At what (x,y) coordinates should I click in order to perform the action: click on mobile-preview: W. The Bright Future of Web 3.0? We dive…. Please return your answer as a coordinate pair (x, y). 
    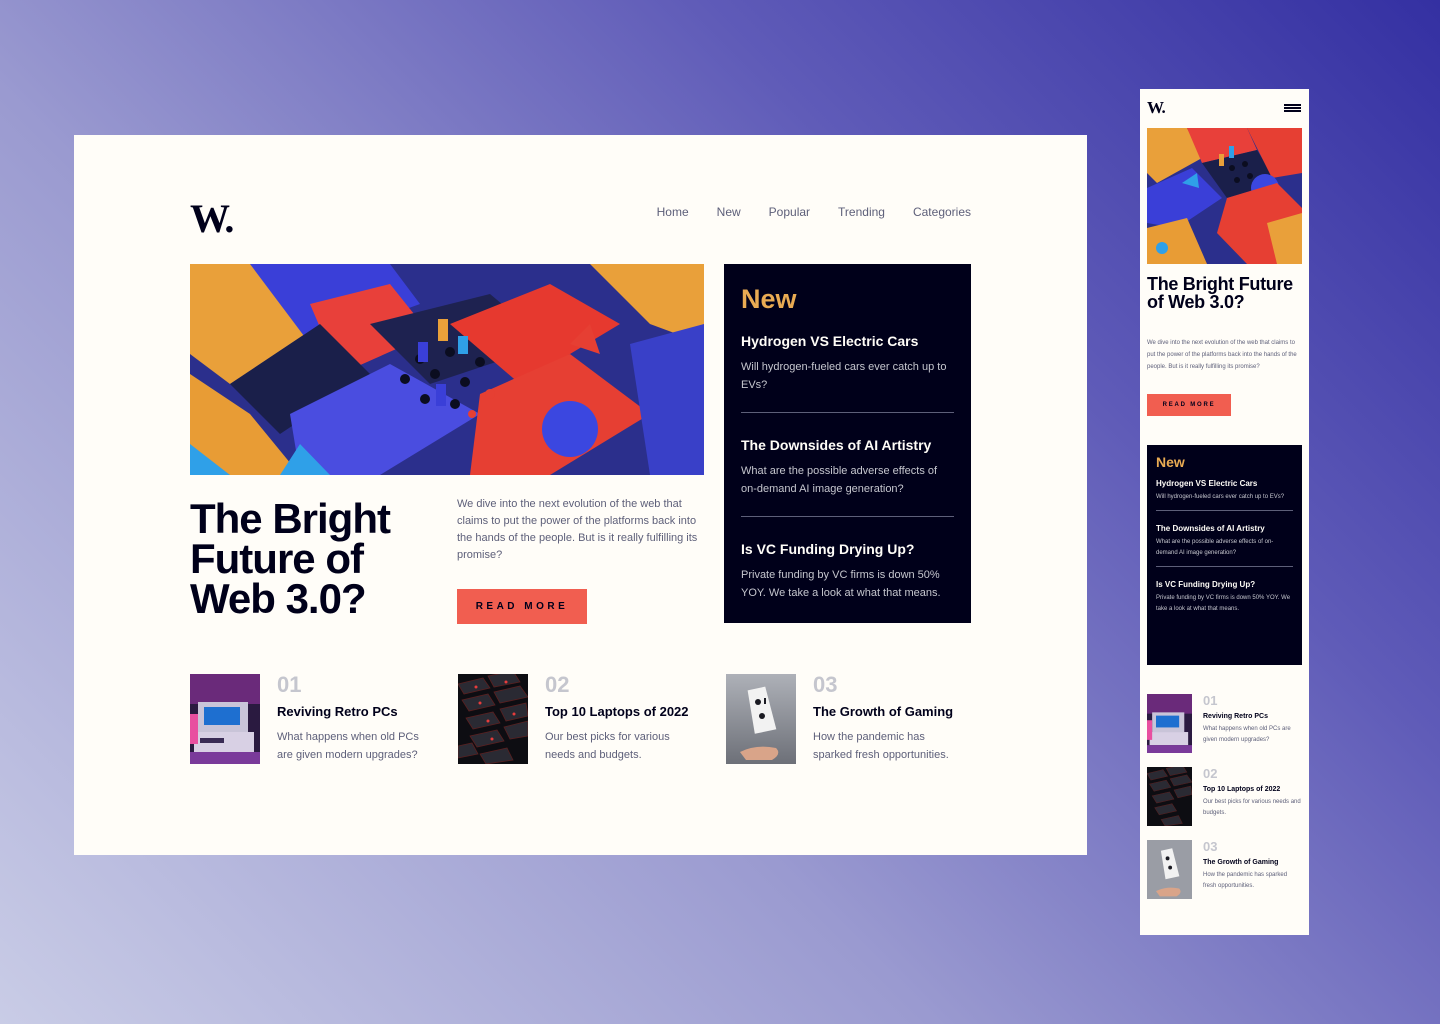
    Looking at the image, I should click on (1224, 512).